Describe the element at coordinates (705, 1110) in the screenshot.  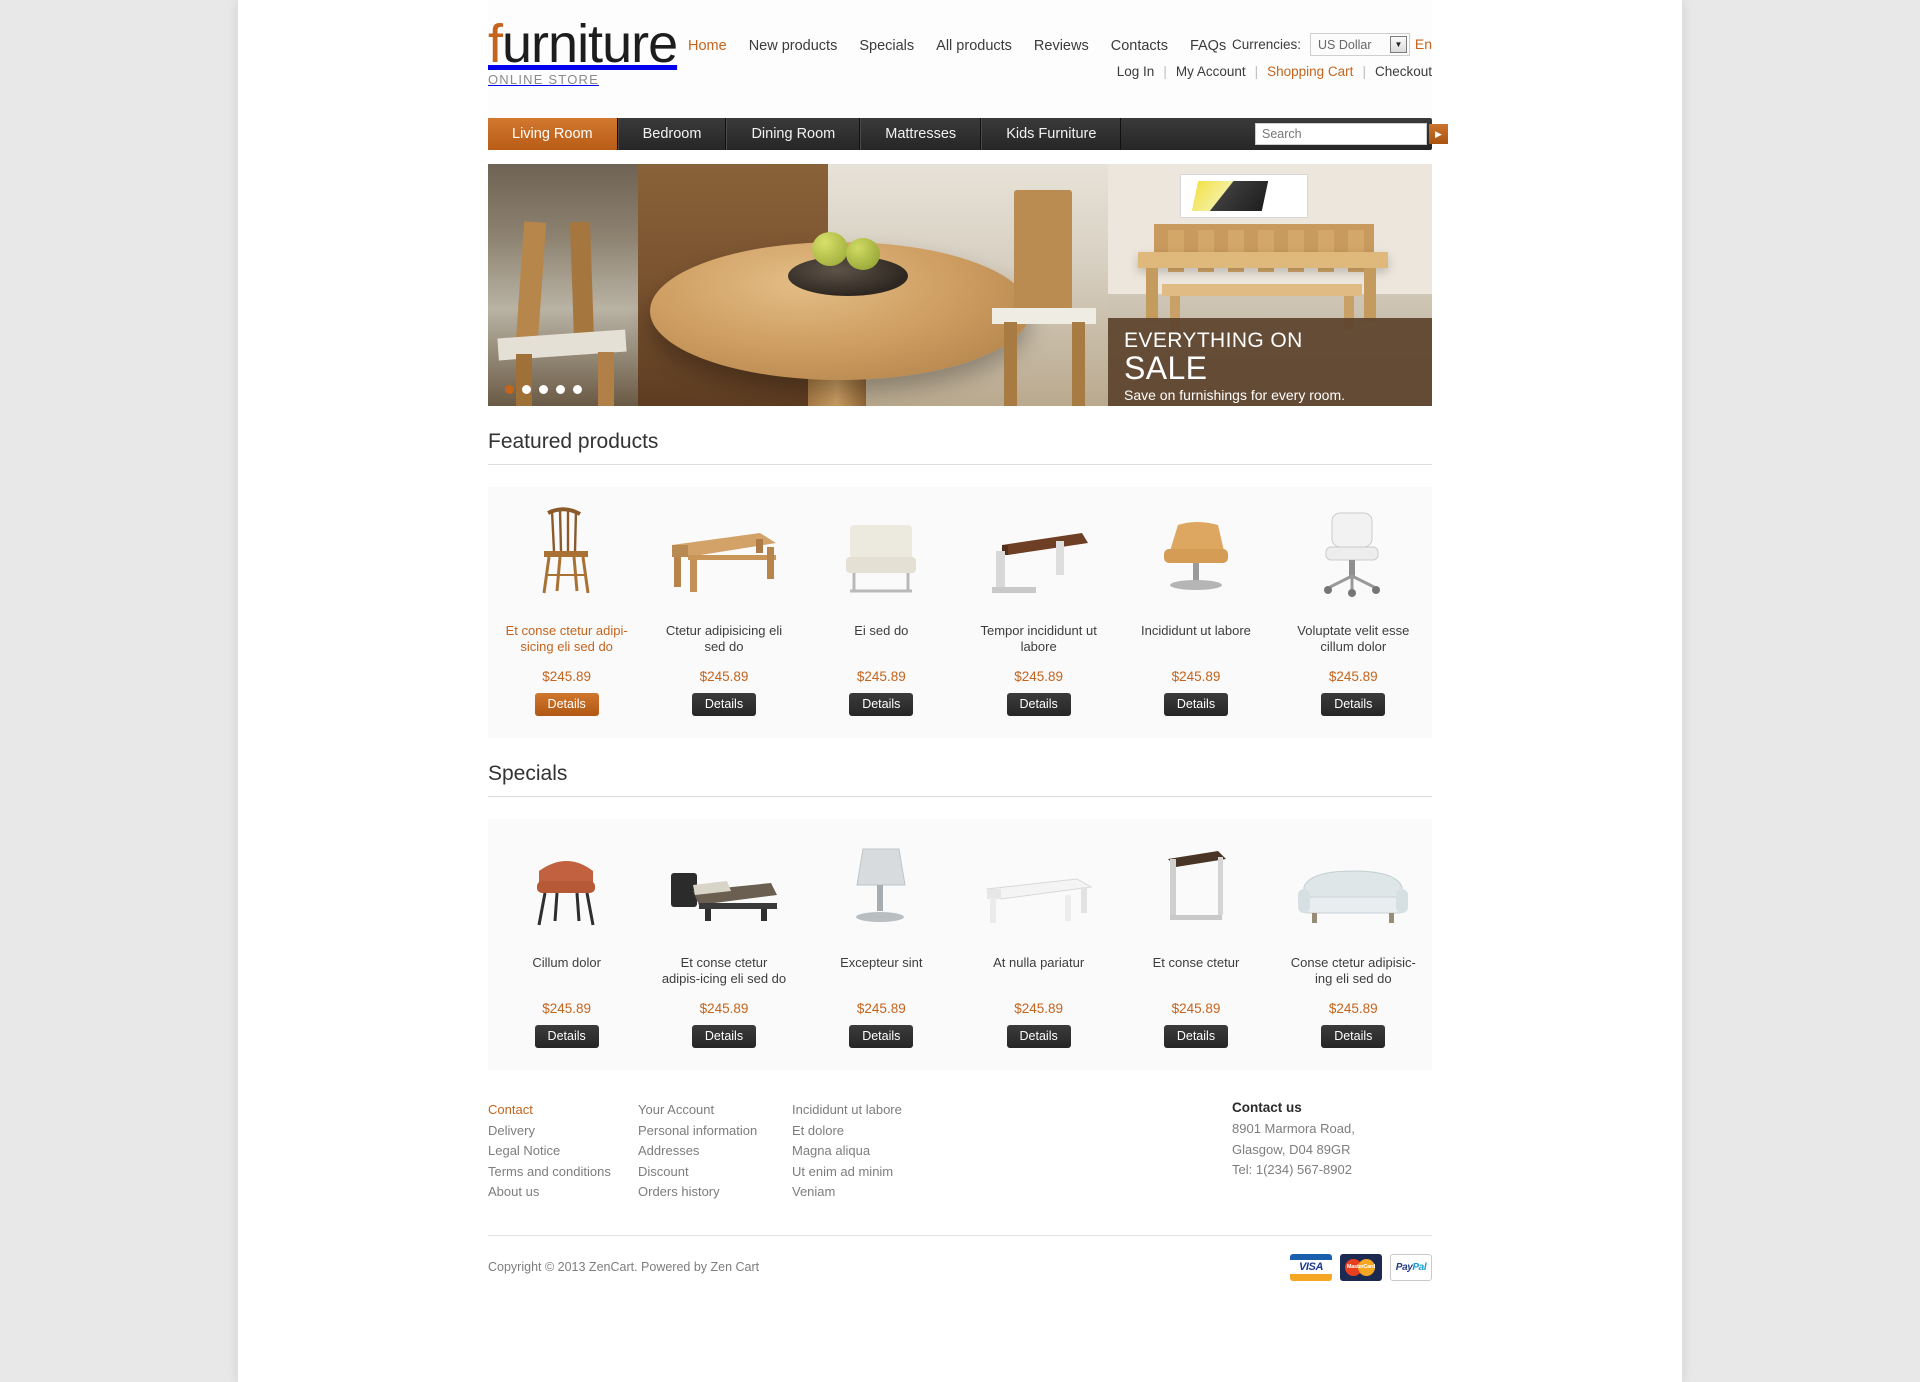
I see `footer-link-your-account: Your Account` at that location.